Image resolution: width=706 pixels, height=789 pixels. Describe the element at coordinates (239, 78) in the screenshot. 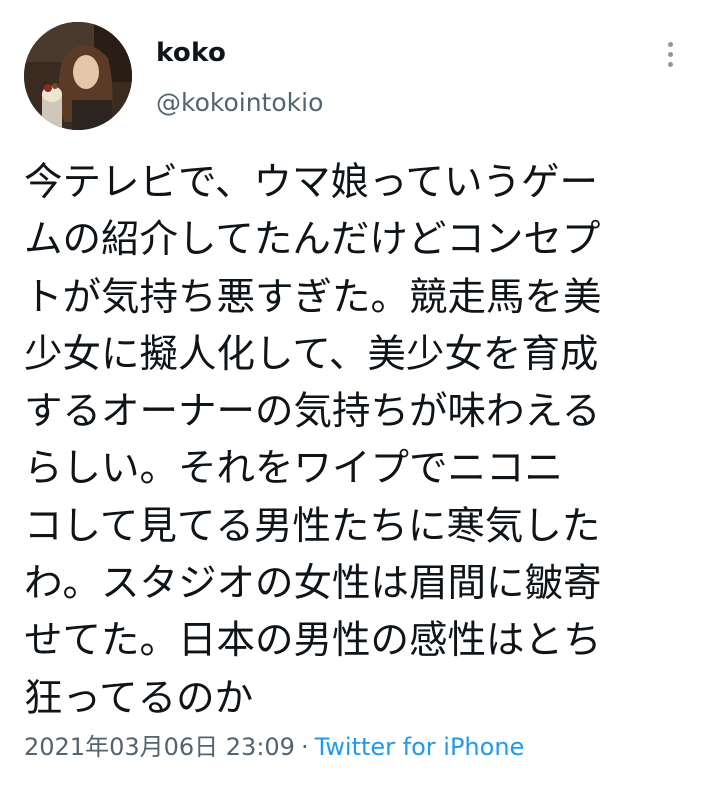

I see `user-names: koko @kokointokio` at that location.